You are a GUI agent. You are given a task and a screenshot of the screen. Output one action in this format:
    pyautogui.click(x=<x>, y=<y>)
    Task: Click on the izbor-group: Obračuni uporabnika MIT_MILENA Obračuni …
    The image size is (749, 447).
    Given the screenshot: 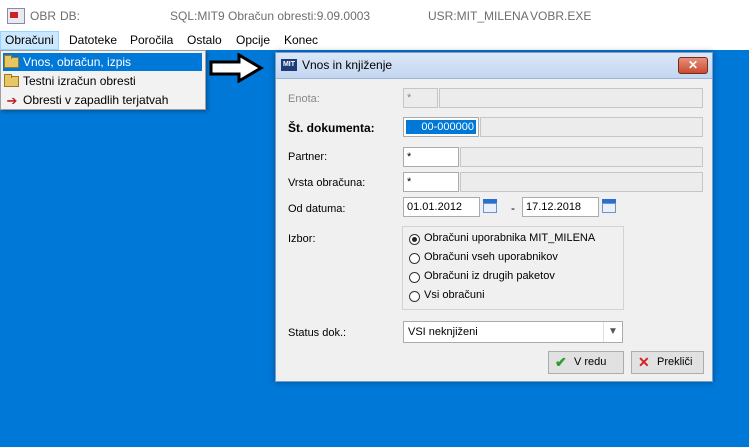 What is the action you would take?
    pyautogui.click(x=513, y=268)
    